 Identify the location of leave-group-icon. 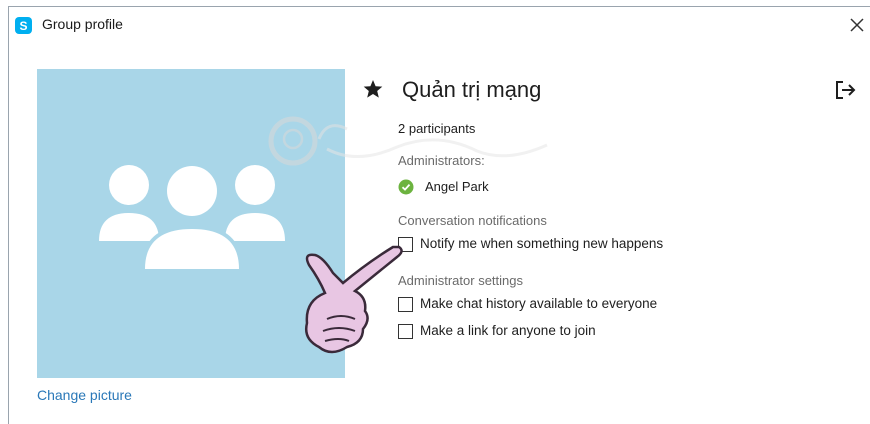
(846, 90).